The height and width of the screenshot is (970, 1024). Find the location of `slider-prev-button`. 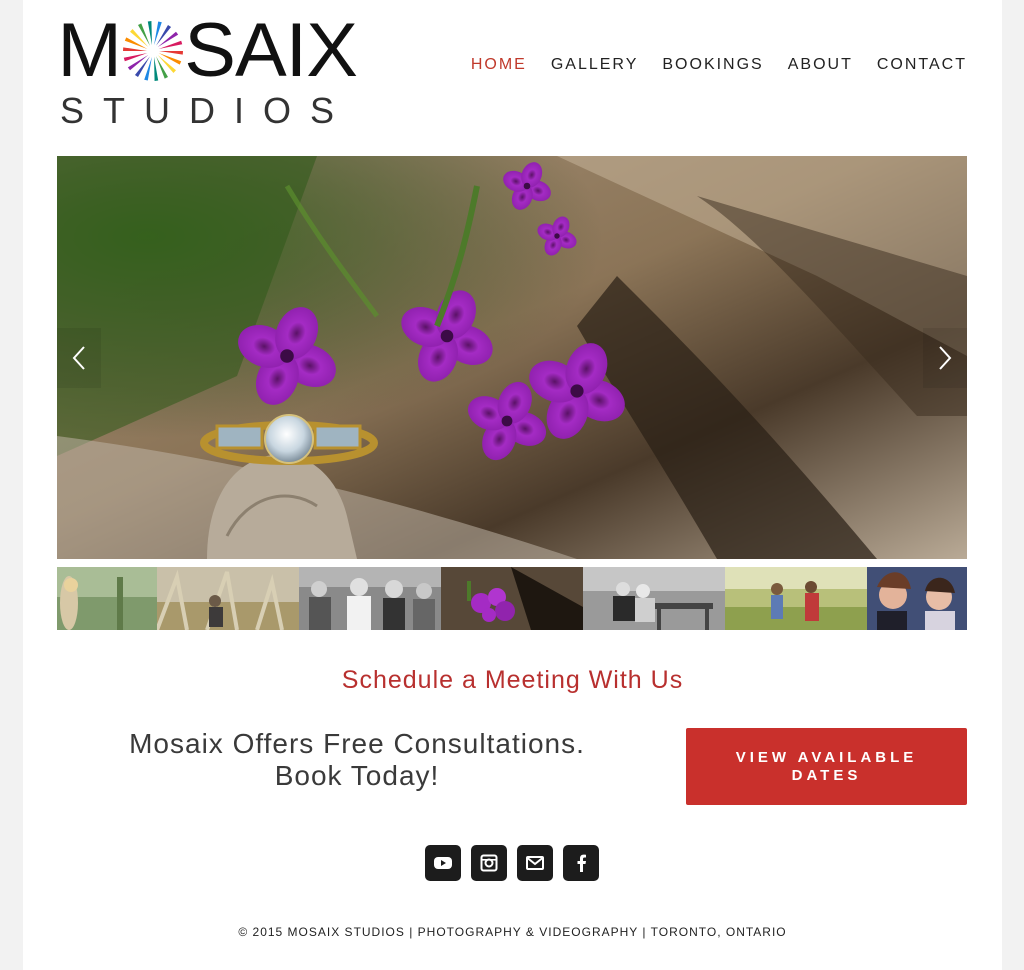

slider-prev-button is located at coordinates (79, 358).